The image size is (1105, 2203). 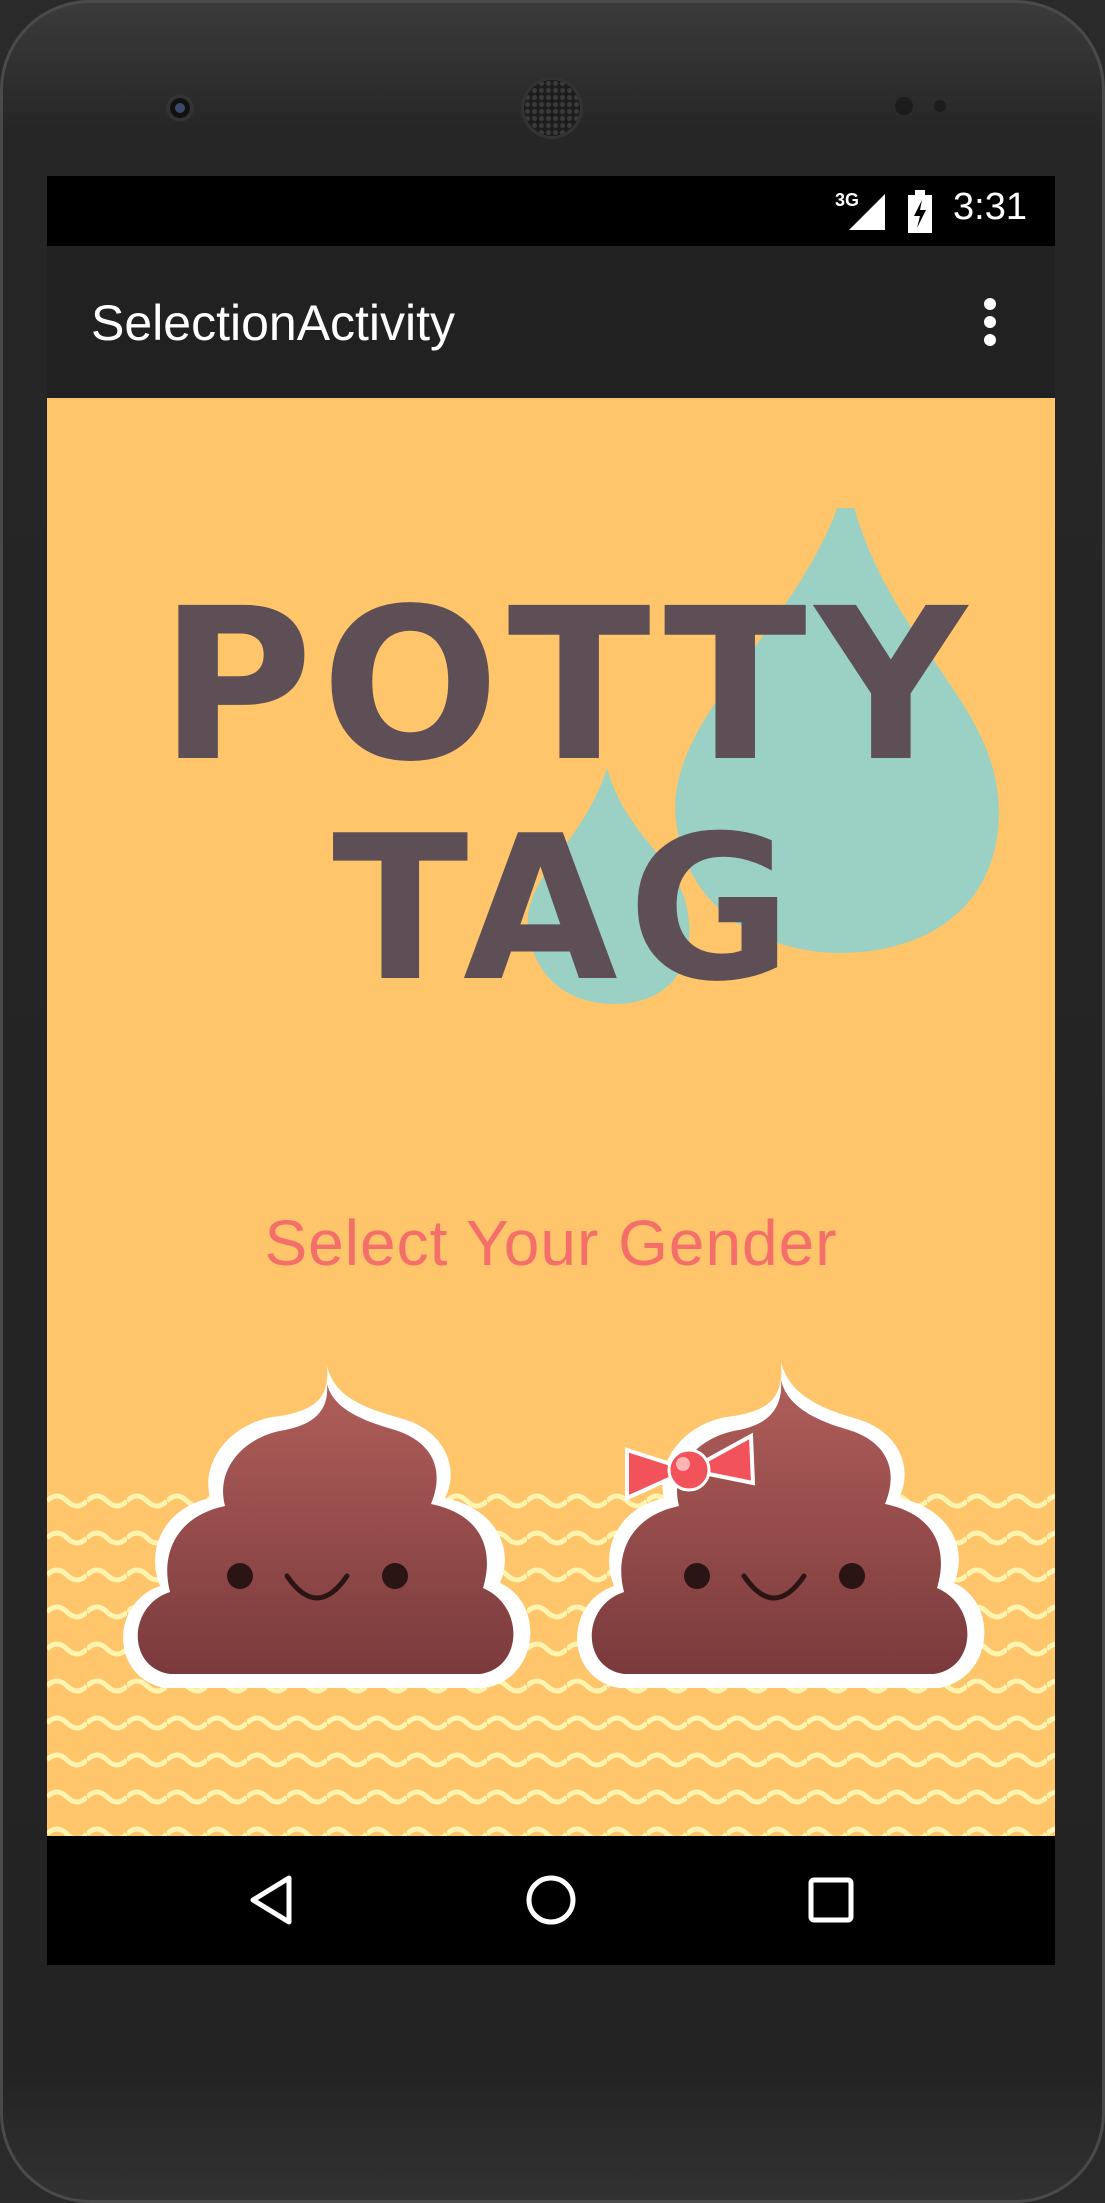 I want to click on navigation-bar, so click(x=551, y=1900).